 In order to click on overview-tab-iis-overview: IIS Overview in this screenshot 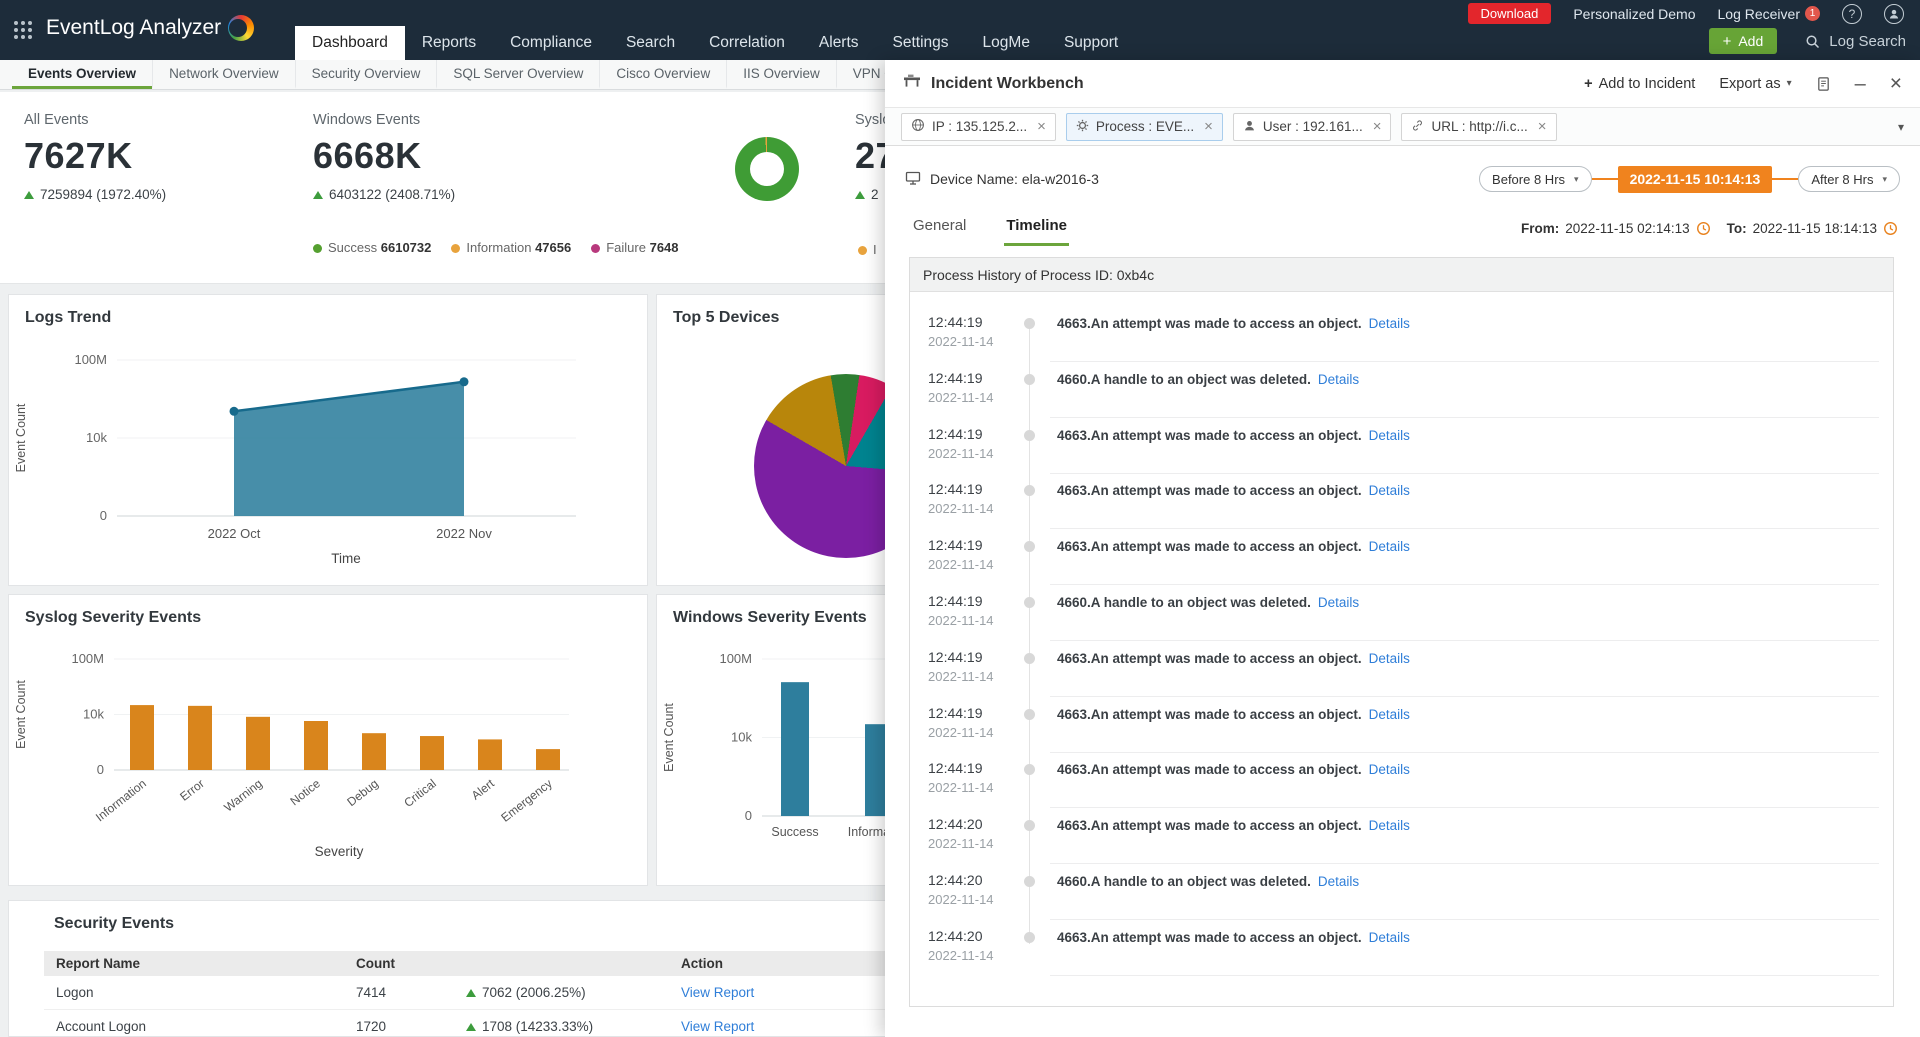, I will do `click(781, 74)`.